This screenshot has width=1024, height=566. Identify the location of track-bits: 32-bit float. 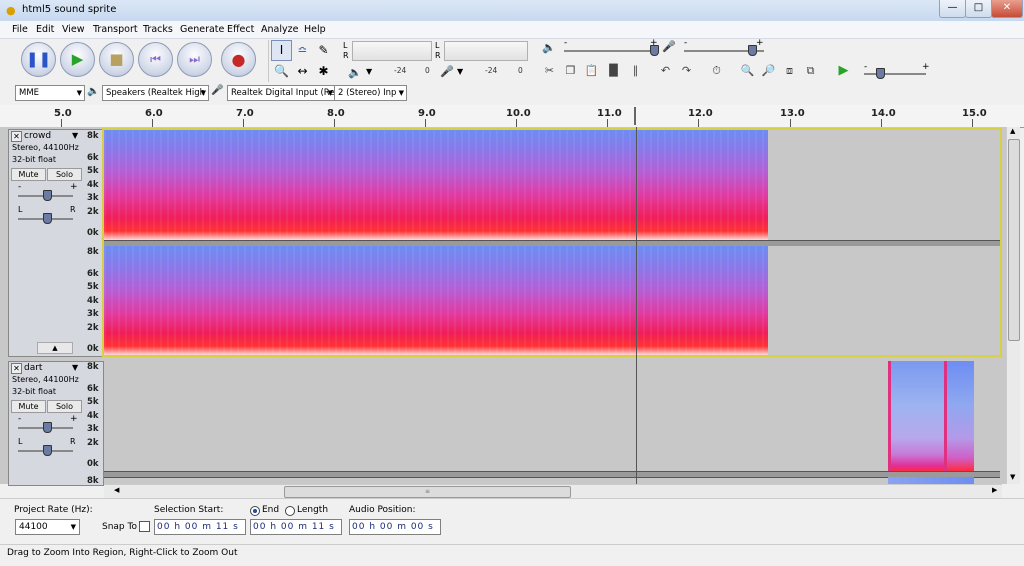
(34, 391).